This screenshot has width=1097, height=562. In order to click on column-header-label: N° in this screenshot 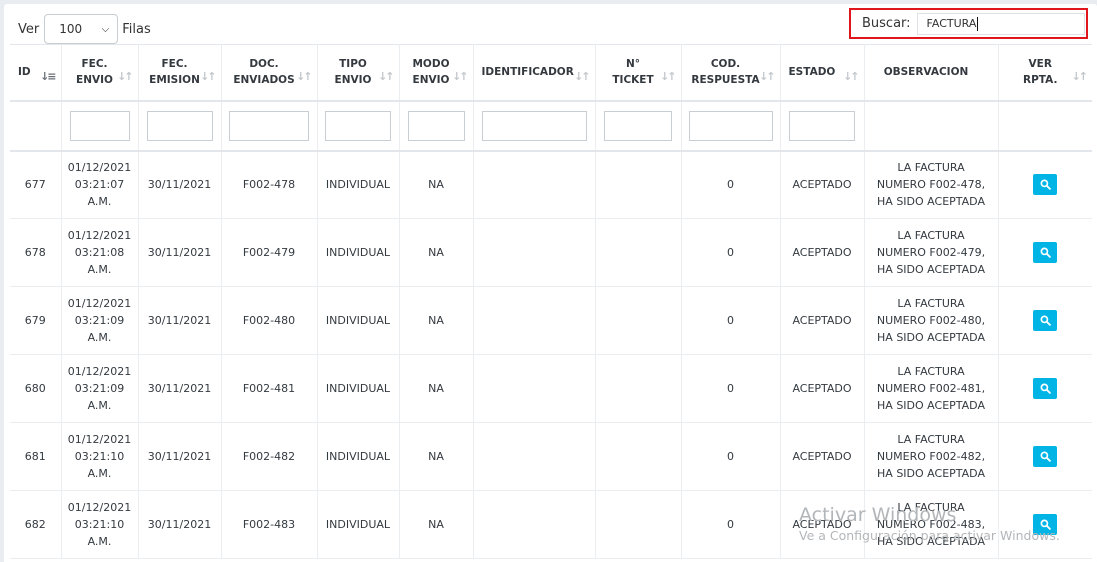, I will do `click(633, 64)`.